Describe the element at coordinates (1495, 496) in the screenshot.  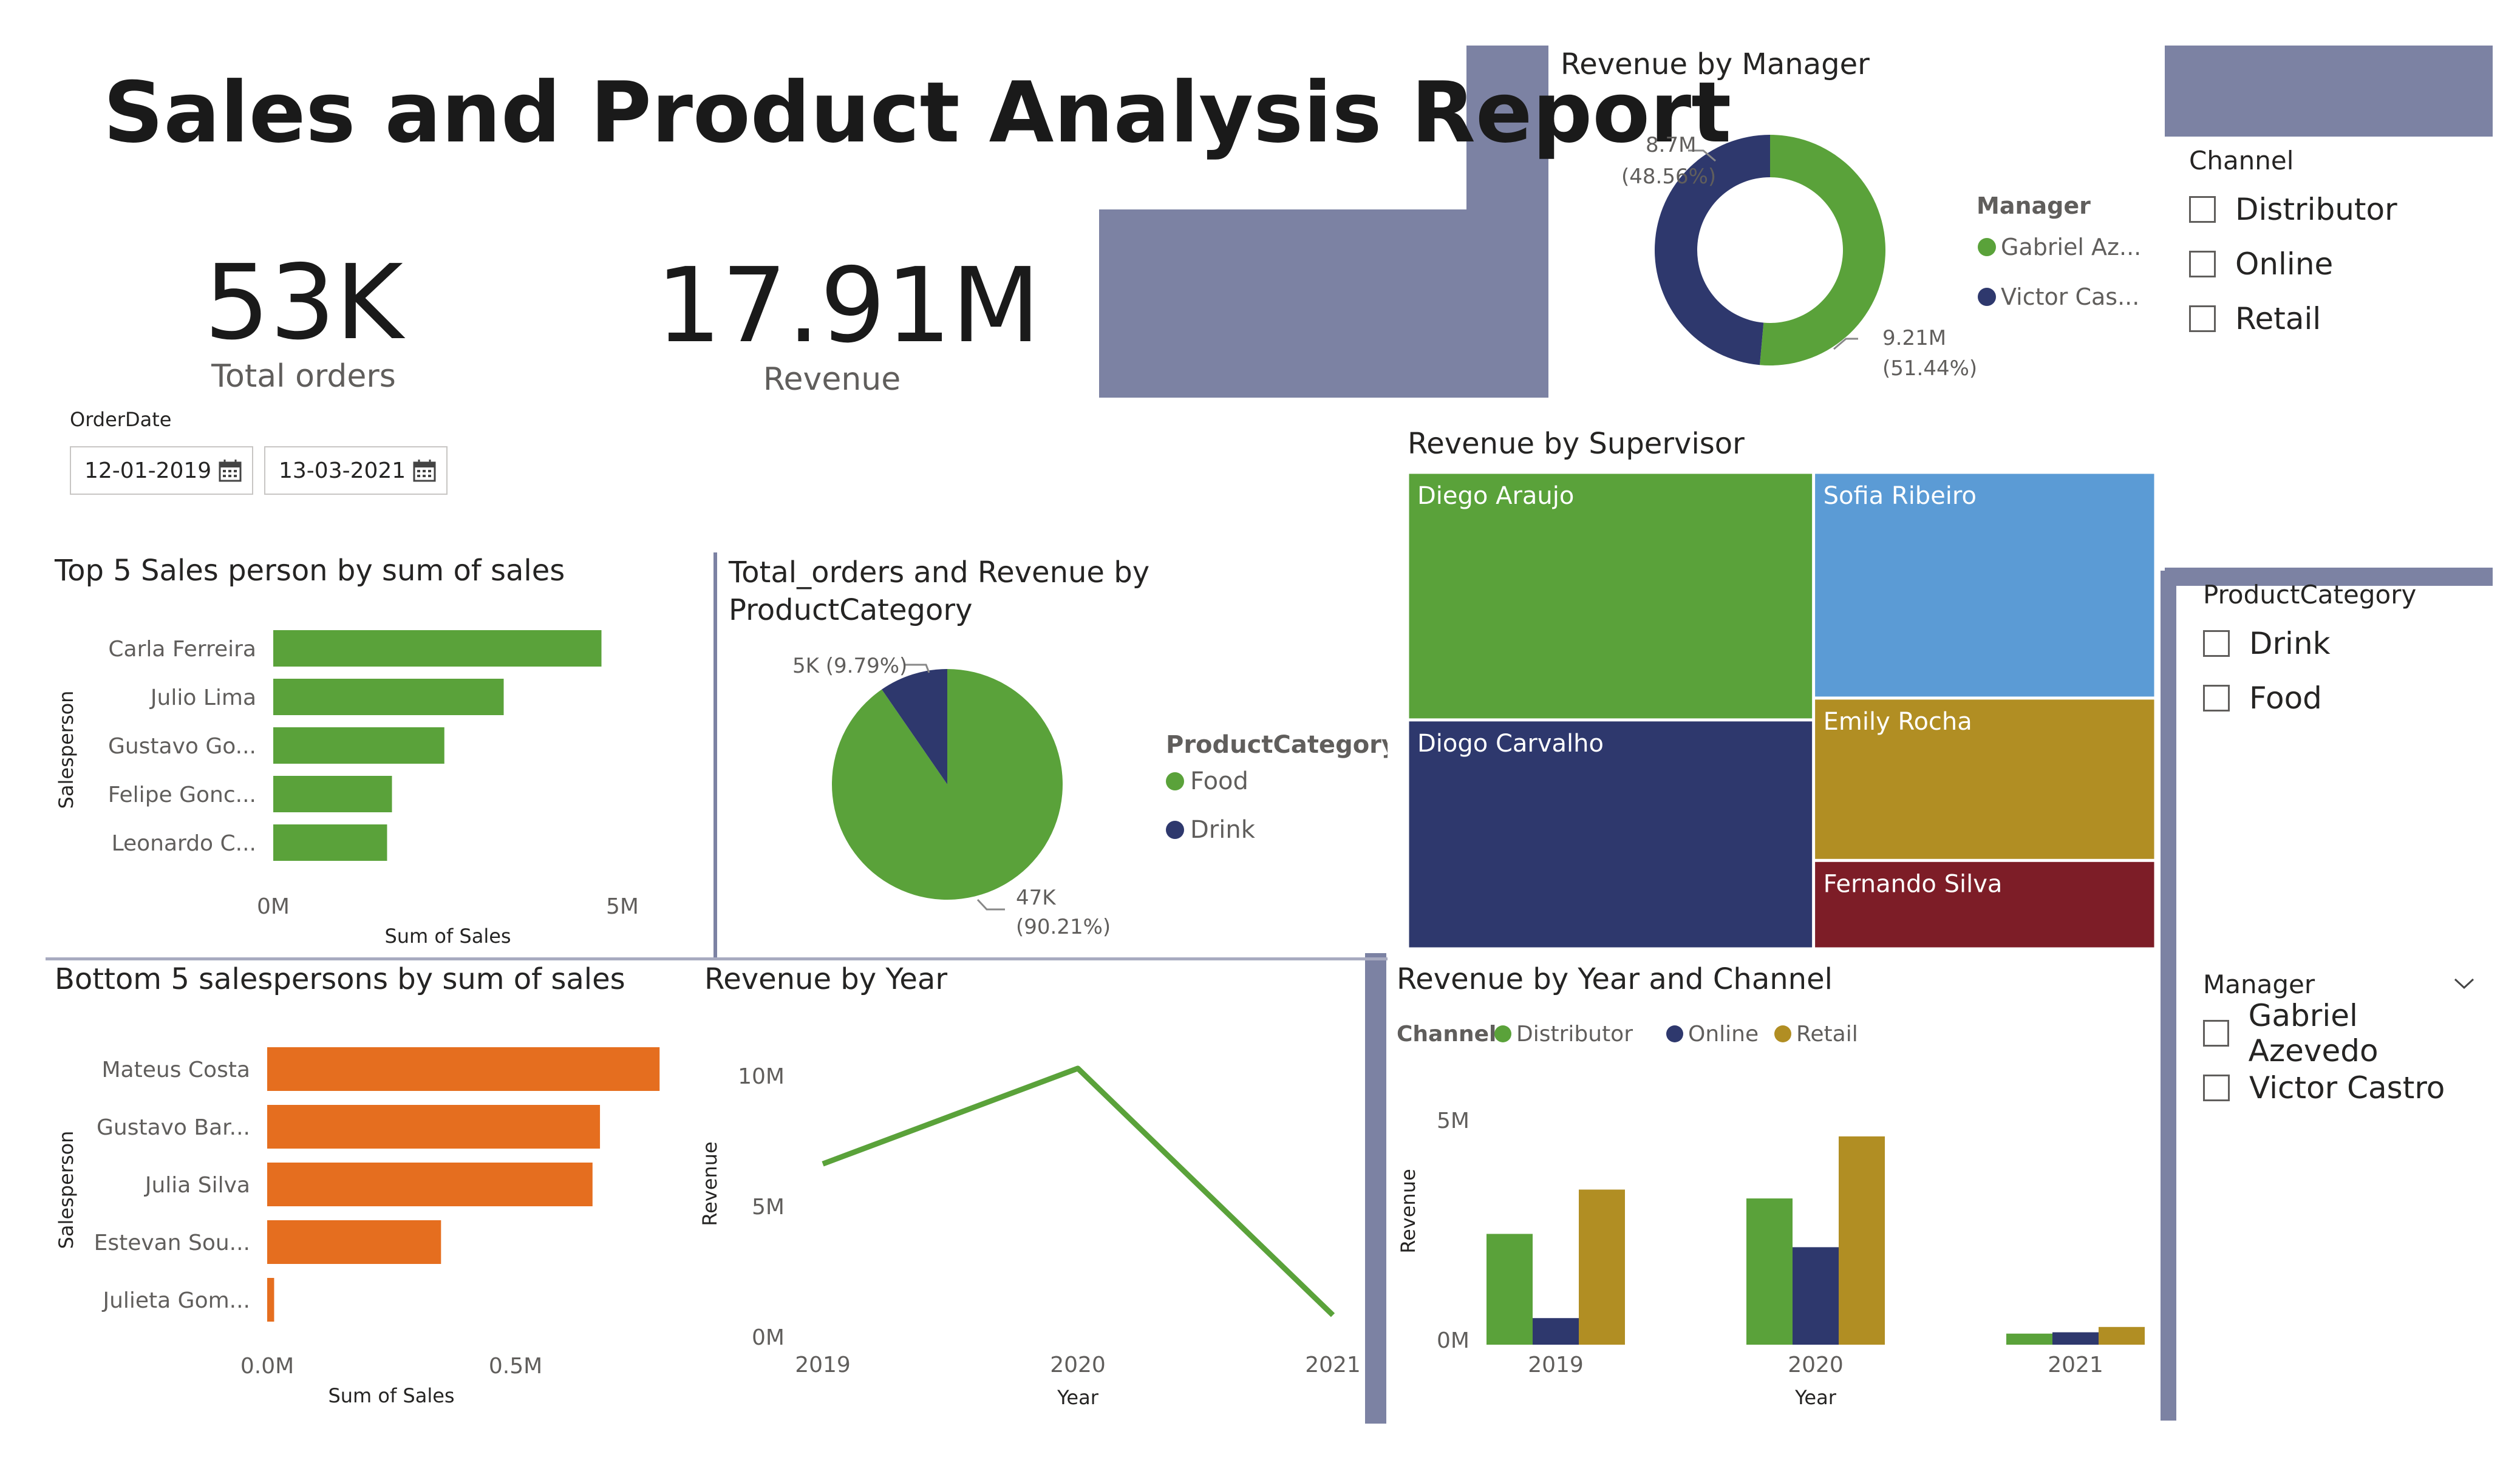
I see `treemap-label: Diego Araujo` at that location.